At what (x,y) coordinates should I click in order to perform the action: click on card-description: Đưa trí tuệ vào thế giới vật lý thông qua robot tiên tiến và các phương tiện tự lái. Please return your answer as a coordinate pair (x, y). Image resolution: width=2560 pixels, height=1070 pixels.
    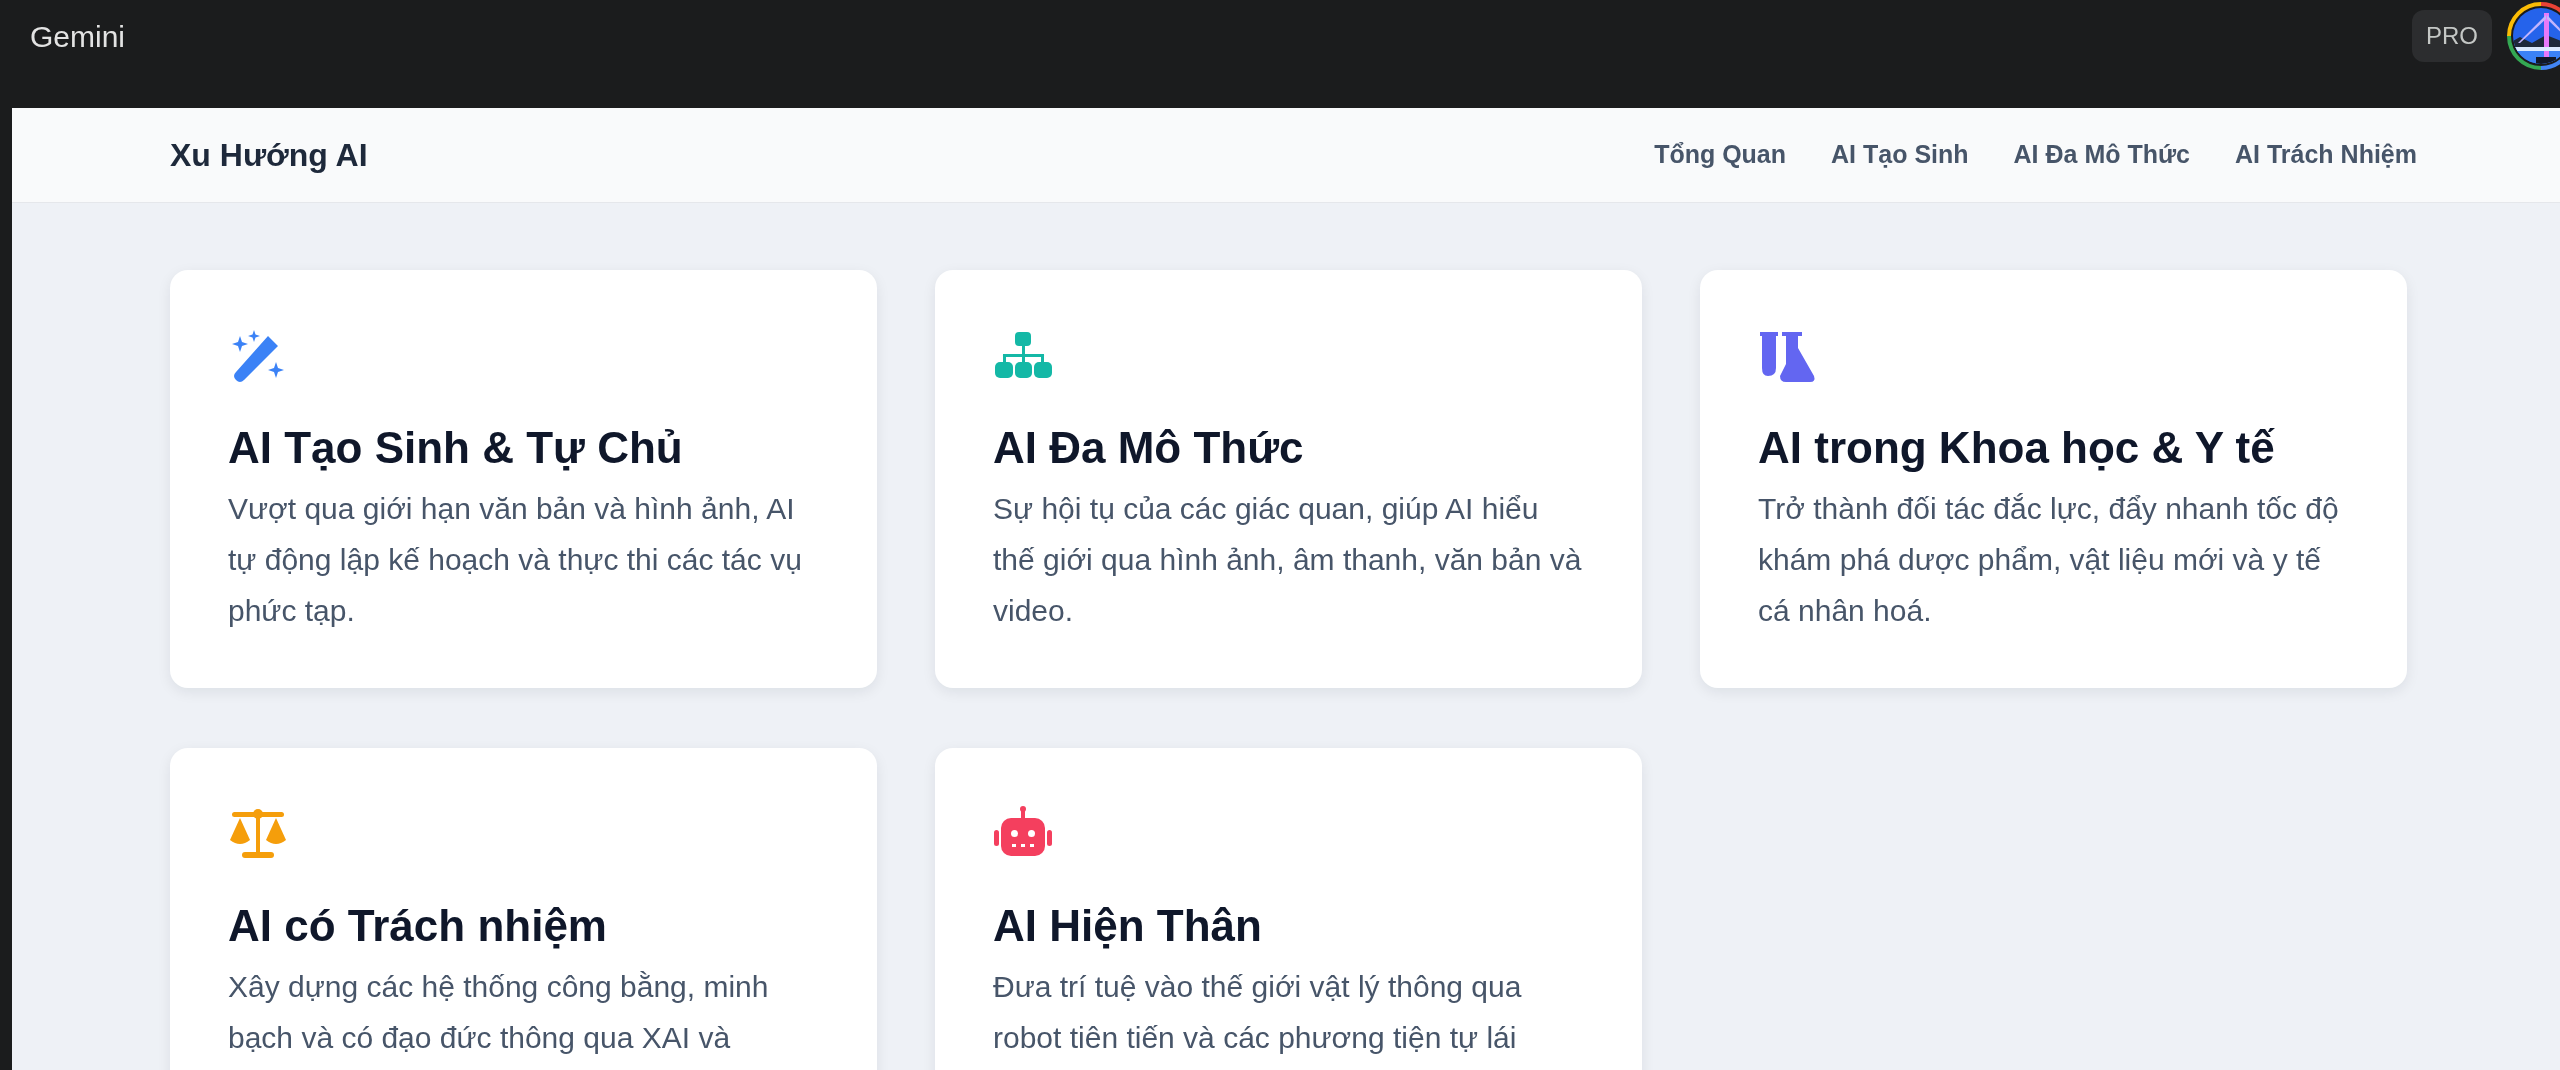
    Looking at the image, I should click on (1258, 1012).